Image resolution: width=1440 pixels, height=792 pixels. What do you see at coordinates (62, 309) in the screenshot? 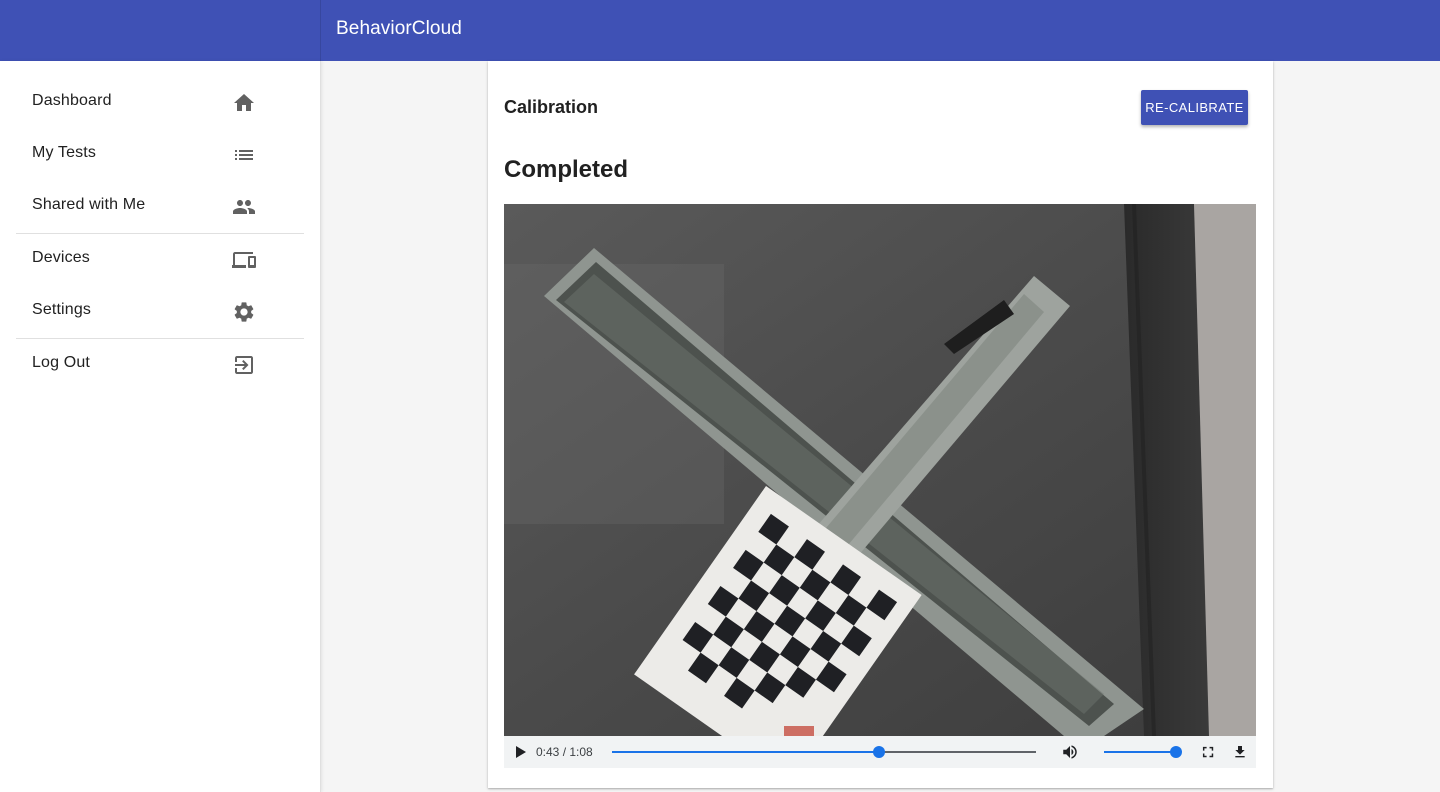
I see `sidebar-item-label: Settings` at bounding box center [62, 309].